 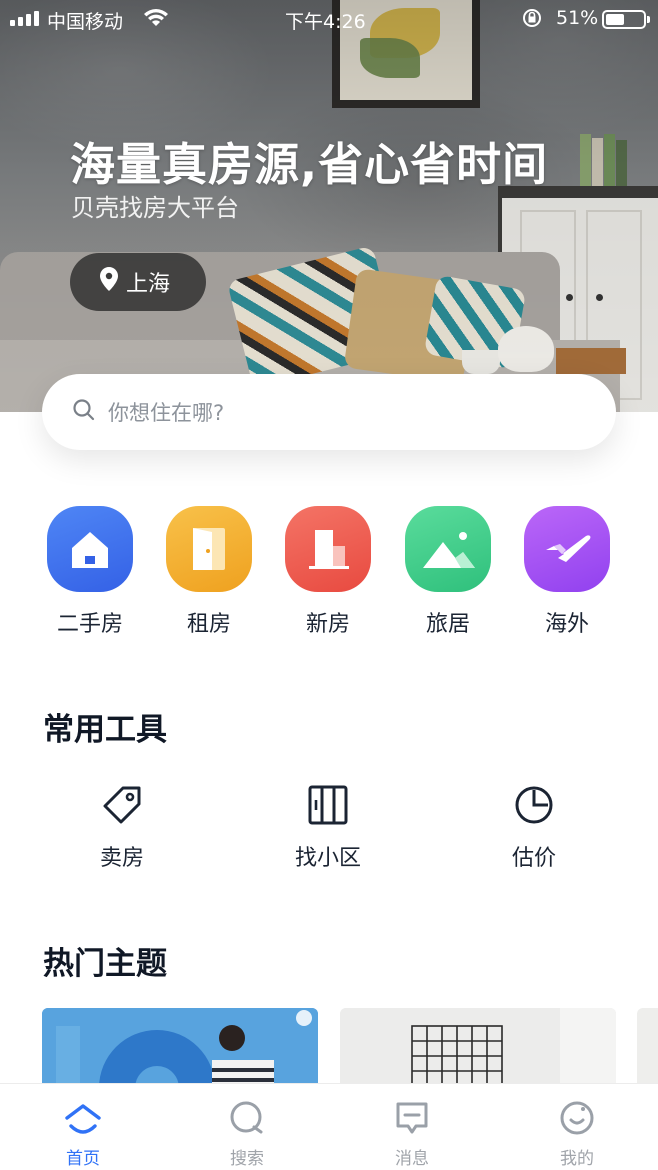 I want to click on hero-headline: 海量真房源,省心省时间, so click(x=309, y=164).